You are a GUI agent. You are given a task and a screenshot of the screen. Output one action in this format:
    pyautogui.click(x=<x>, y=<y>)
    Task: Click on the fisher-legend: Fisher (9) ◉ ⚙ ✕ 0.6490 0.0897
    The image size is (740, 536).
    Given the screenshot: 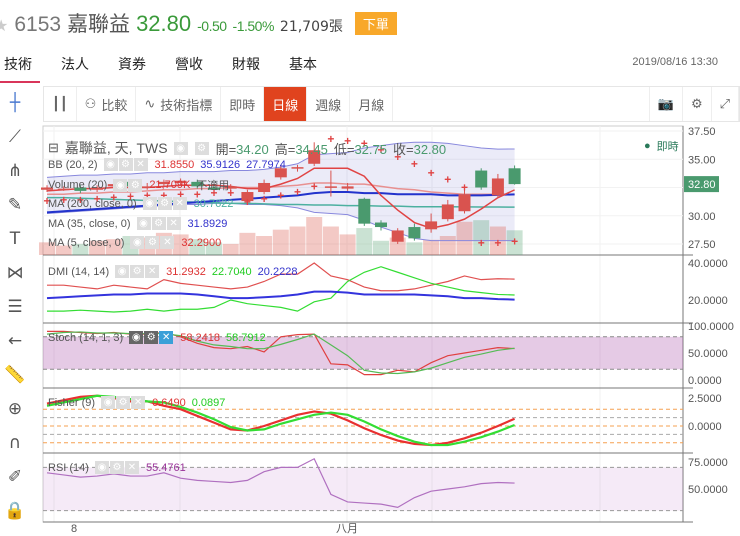 What is the action you would take?
    pyautogui.click(x=136, y=402)
    